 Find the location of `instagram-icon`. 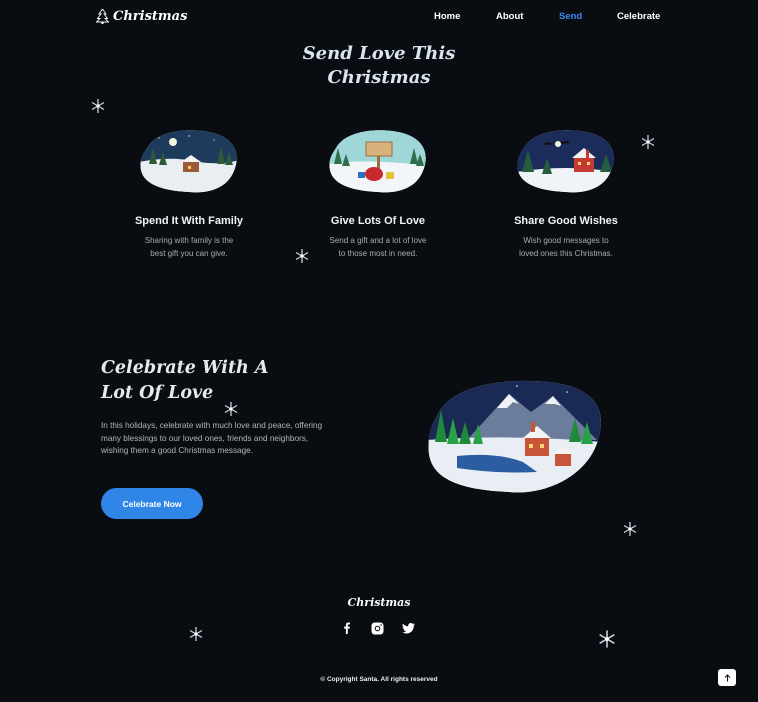

instagram-icon is located at coordinates (377, 628).